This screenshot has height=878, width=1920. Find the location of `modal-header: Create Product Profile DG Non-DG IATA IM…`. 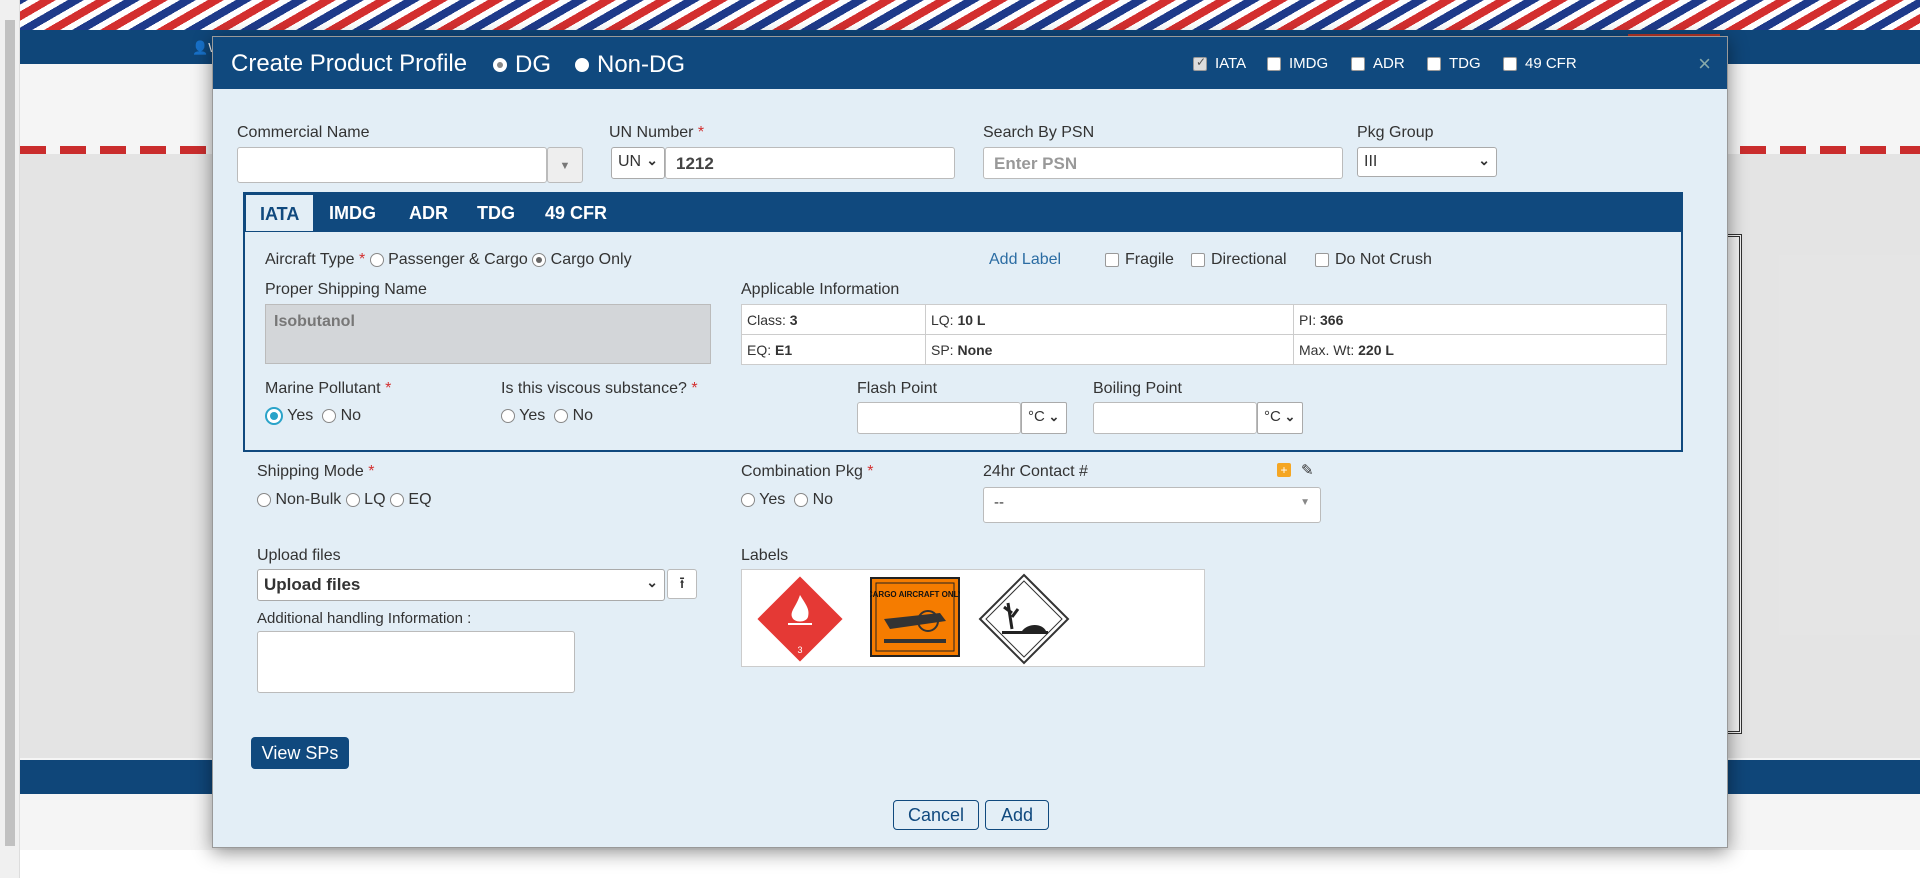

modal-header: Create Product Profile DG Non-DG IATA IM… is located at coordinates (970, 63).